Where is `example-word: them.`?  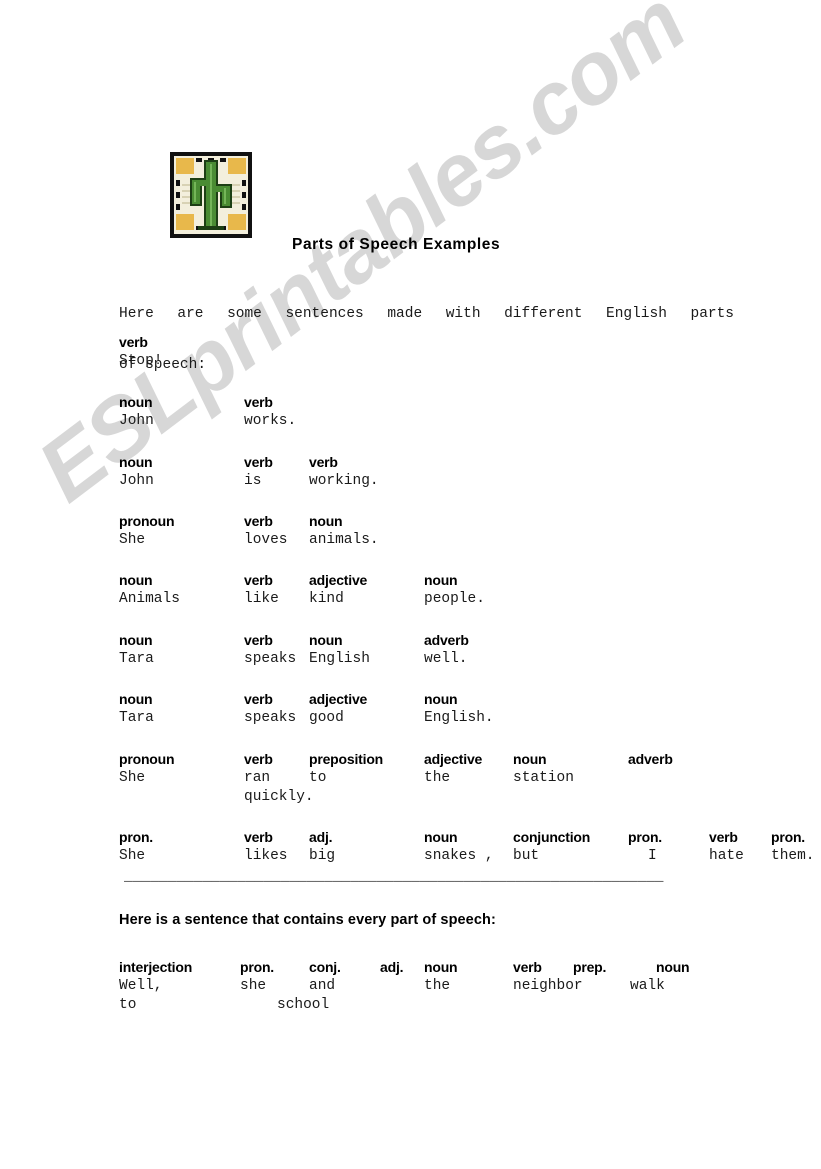 example-word: them. is located at coordinates (793, 856).